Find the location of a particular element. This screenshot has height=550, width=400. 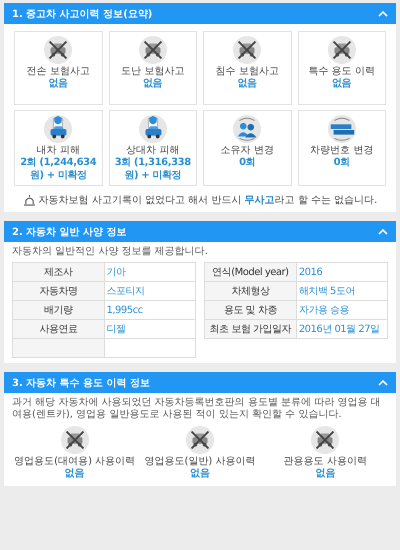

card-label: 상대차 피해 is located at coordinates (153, 151).